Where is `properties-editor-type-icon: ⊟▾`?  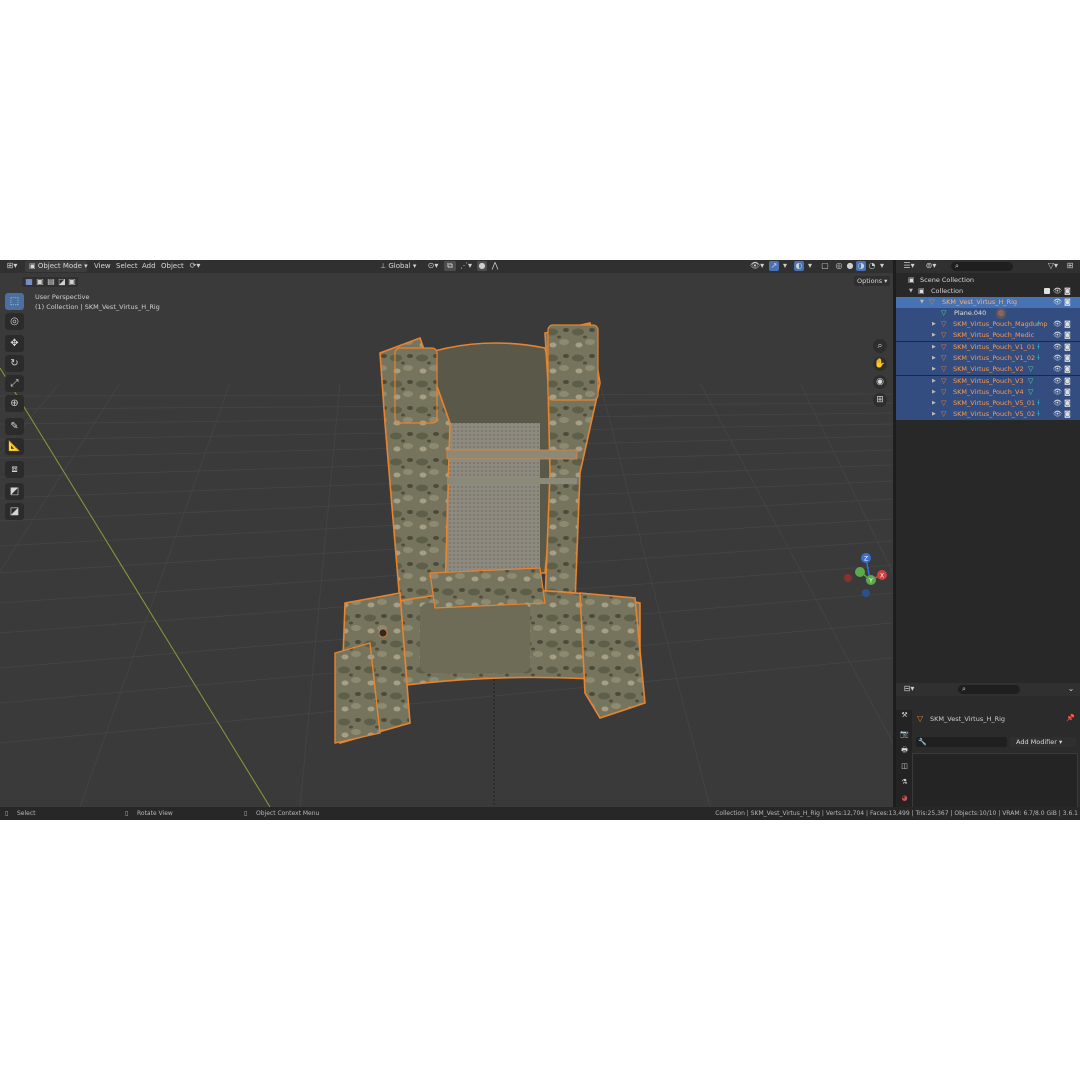 properties-editor-type-icon: ⊟▾ is located at coordinates (909, 689).